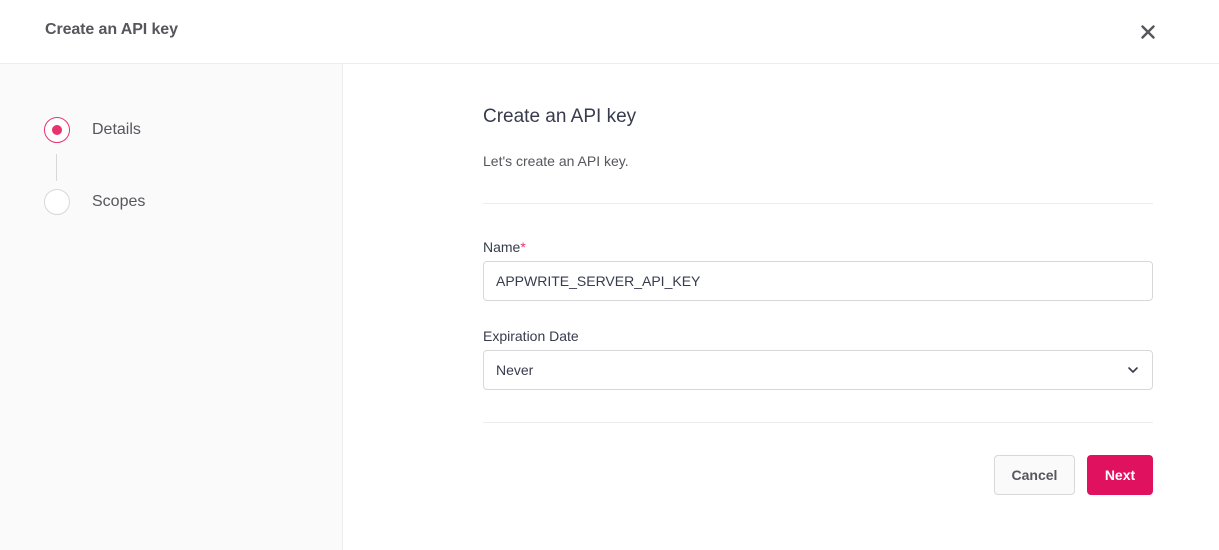 Image resolution: width=1219 pixels, height=550 pixels. What do you see at coordinates (116, 129) in the screenshot?
I see `step-label-details: Details` at bounding box center [116, 129].